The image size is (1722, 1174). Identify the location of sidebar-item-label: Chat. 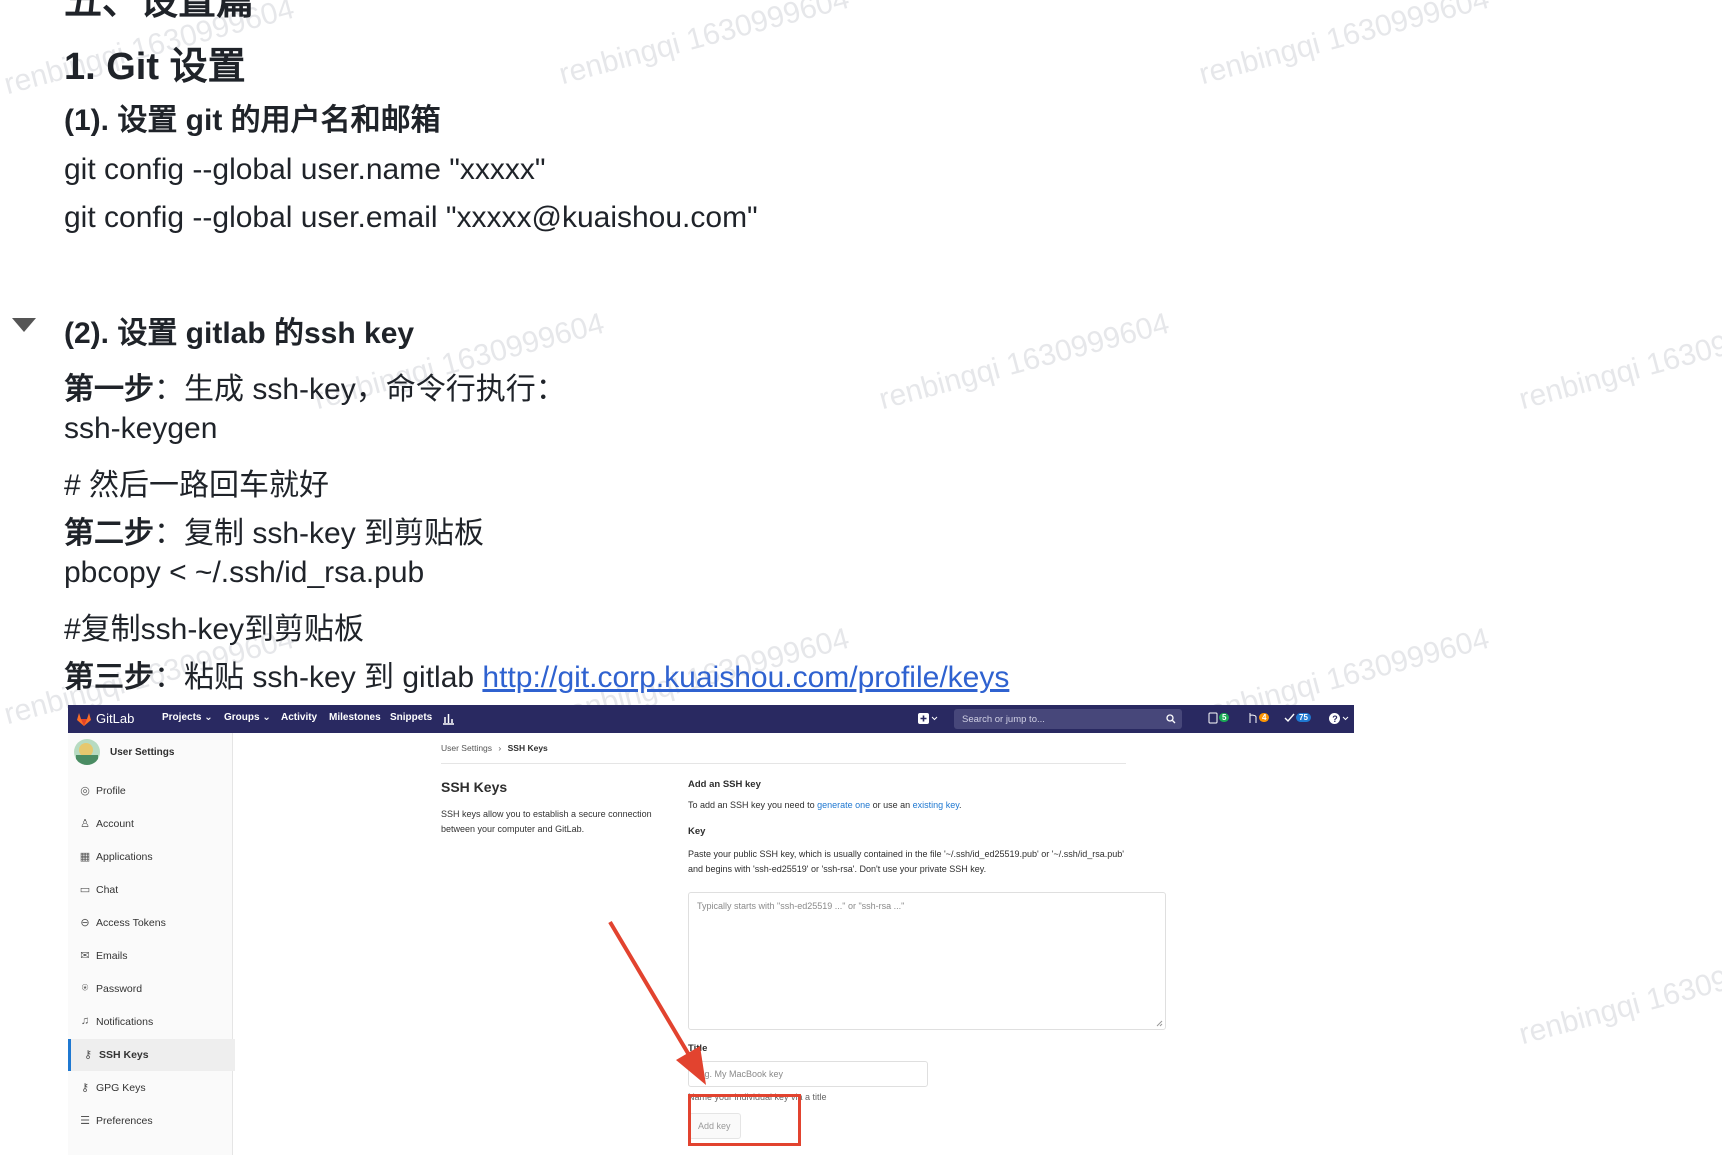
(107, 890).